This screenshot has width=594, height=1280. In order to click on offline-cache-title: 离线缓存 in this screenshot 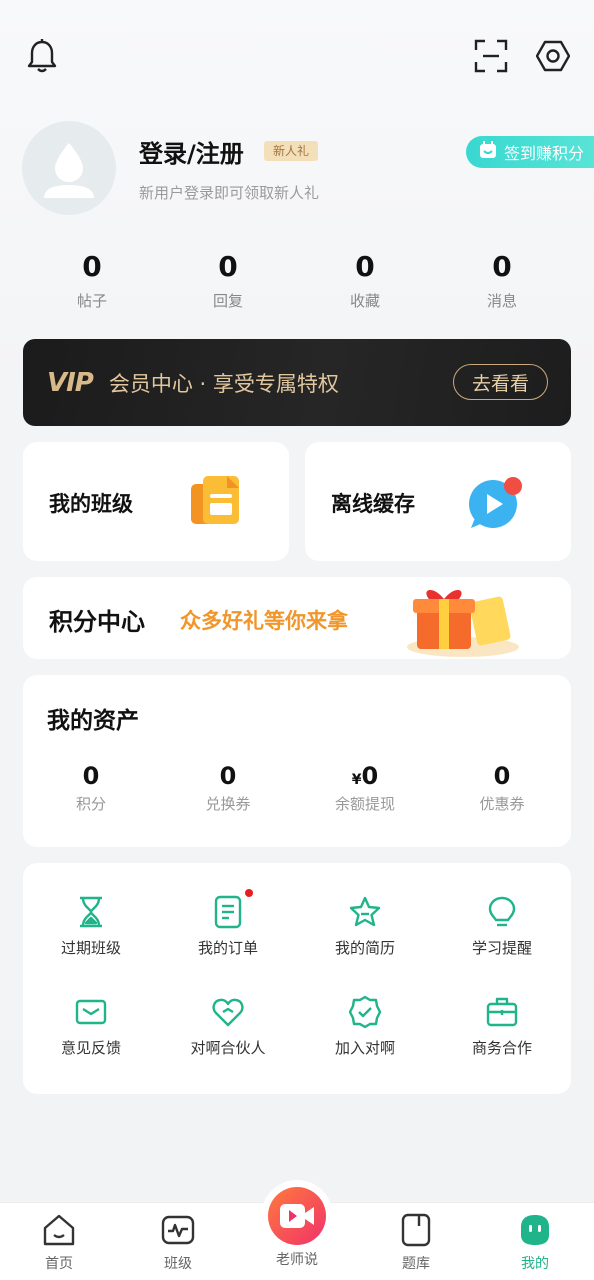, I will do `click(373, 504)`.